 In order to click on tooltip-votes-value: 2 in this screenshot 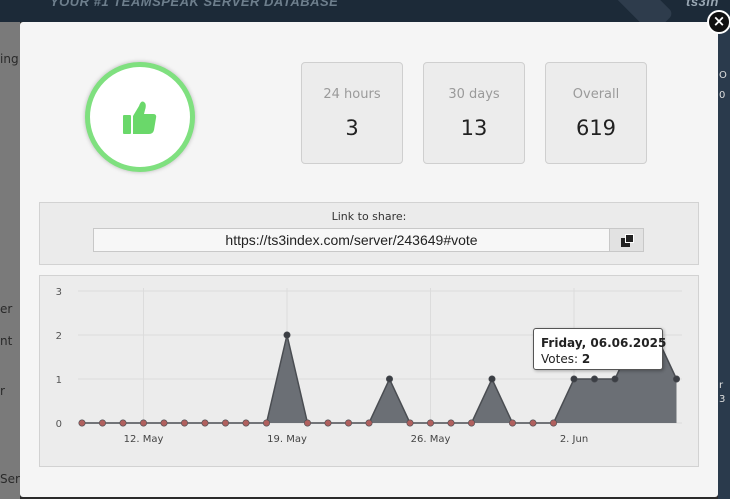, I will do `click(586, 359)`.